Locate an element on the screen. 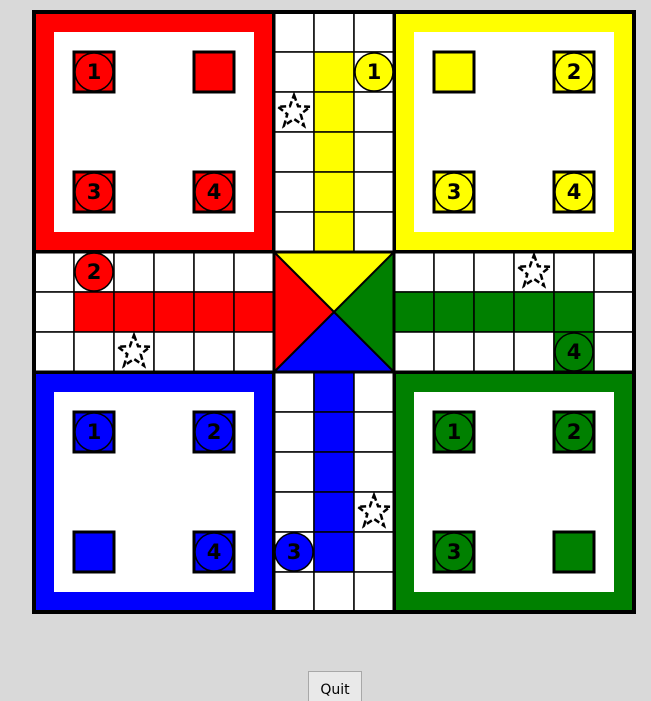 The height and width of the screenshot is (701, 651). red-piece-number: 4 is located at coordinates (214, 192).